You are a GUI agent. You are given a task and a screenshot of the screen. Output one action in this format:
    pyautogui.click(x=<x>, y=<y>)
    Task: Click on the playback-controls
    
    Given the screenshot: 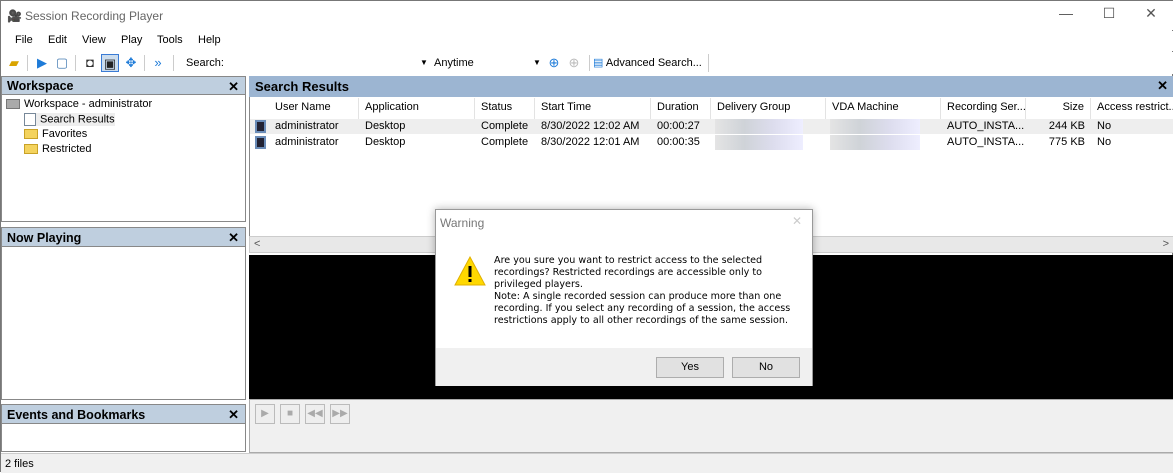 What is the action you would take?
    pyautogui.click(x=711, y=426)
    